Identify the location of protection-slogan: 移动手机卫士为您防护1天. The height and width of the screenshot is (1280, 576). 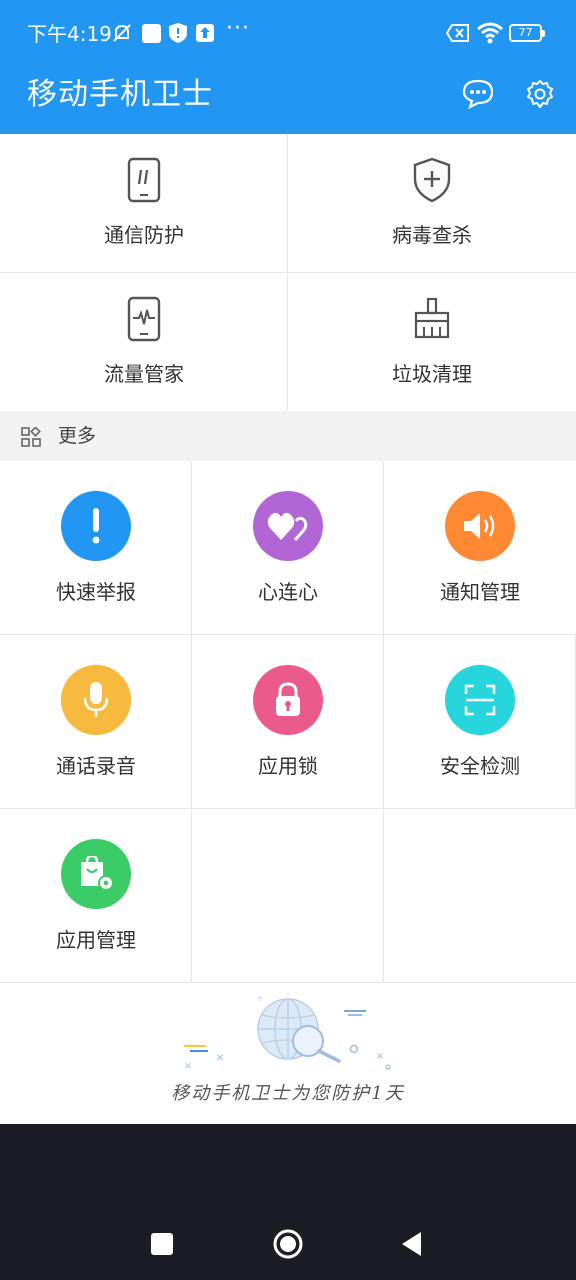
(288, 1093).